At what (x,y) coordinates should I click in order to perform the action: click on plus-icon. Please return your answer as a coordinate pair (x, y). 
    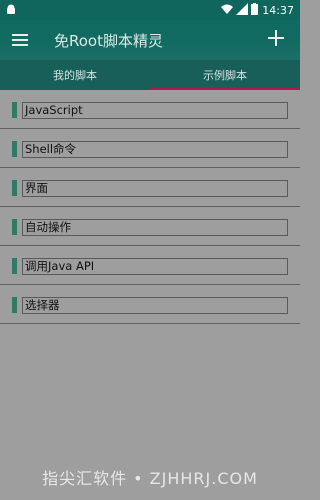
    Looking at the image, I should click on (276, 40).